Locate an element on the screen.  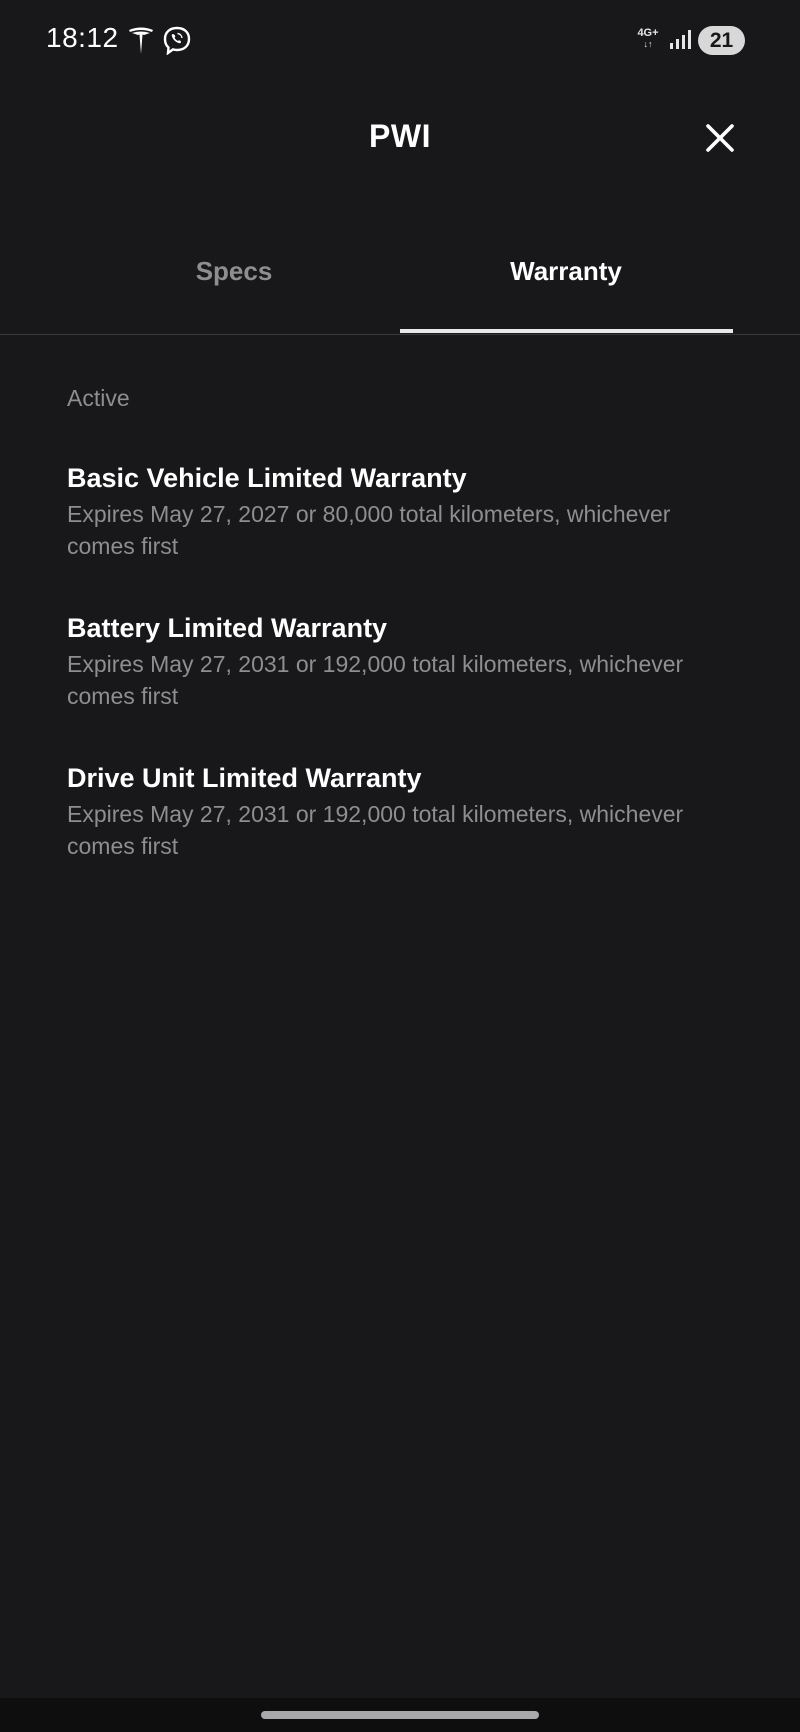
tab-warranty: Warranty is located at coordinates (566, 271).